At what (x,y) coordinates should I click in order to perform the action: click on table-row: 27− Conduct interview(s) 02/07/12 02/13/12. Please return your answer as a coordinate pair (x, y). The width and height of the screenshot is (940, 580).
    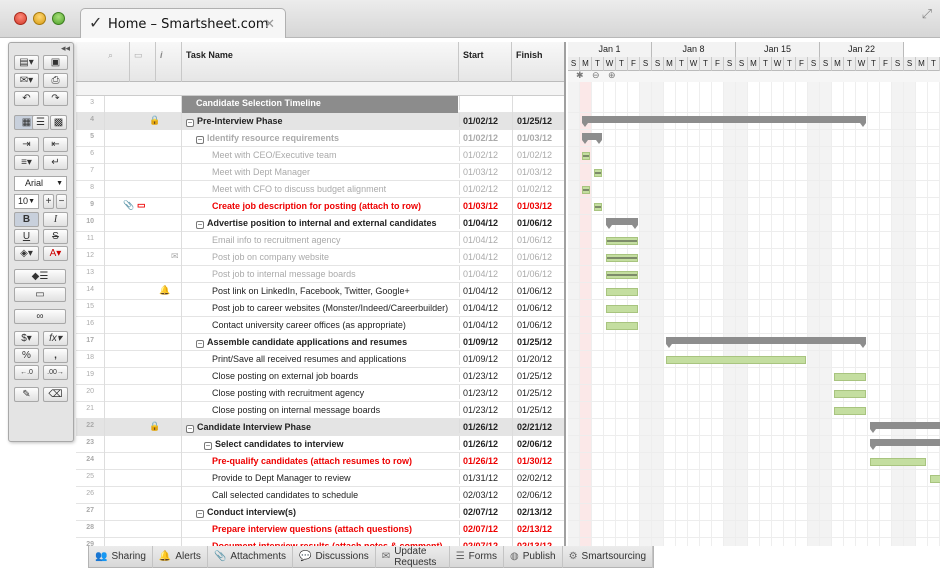
    Looking at the image, I should click on (320, 512).